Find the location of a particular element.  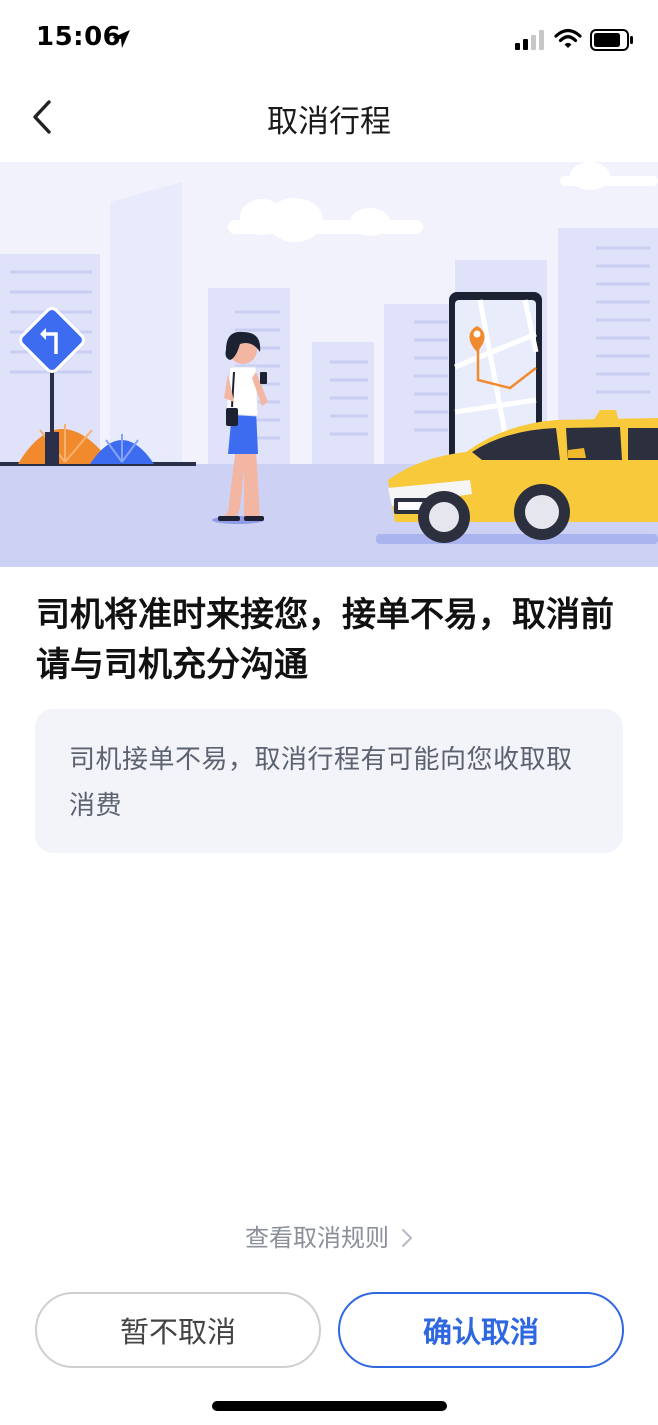

battery-icon is located at coordinates (612, 42).